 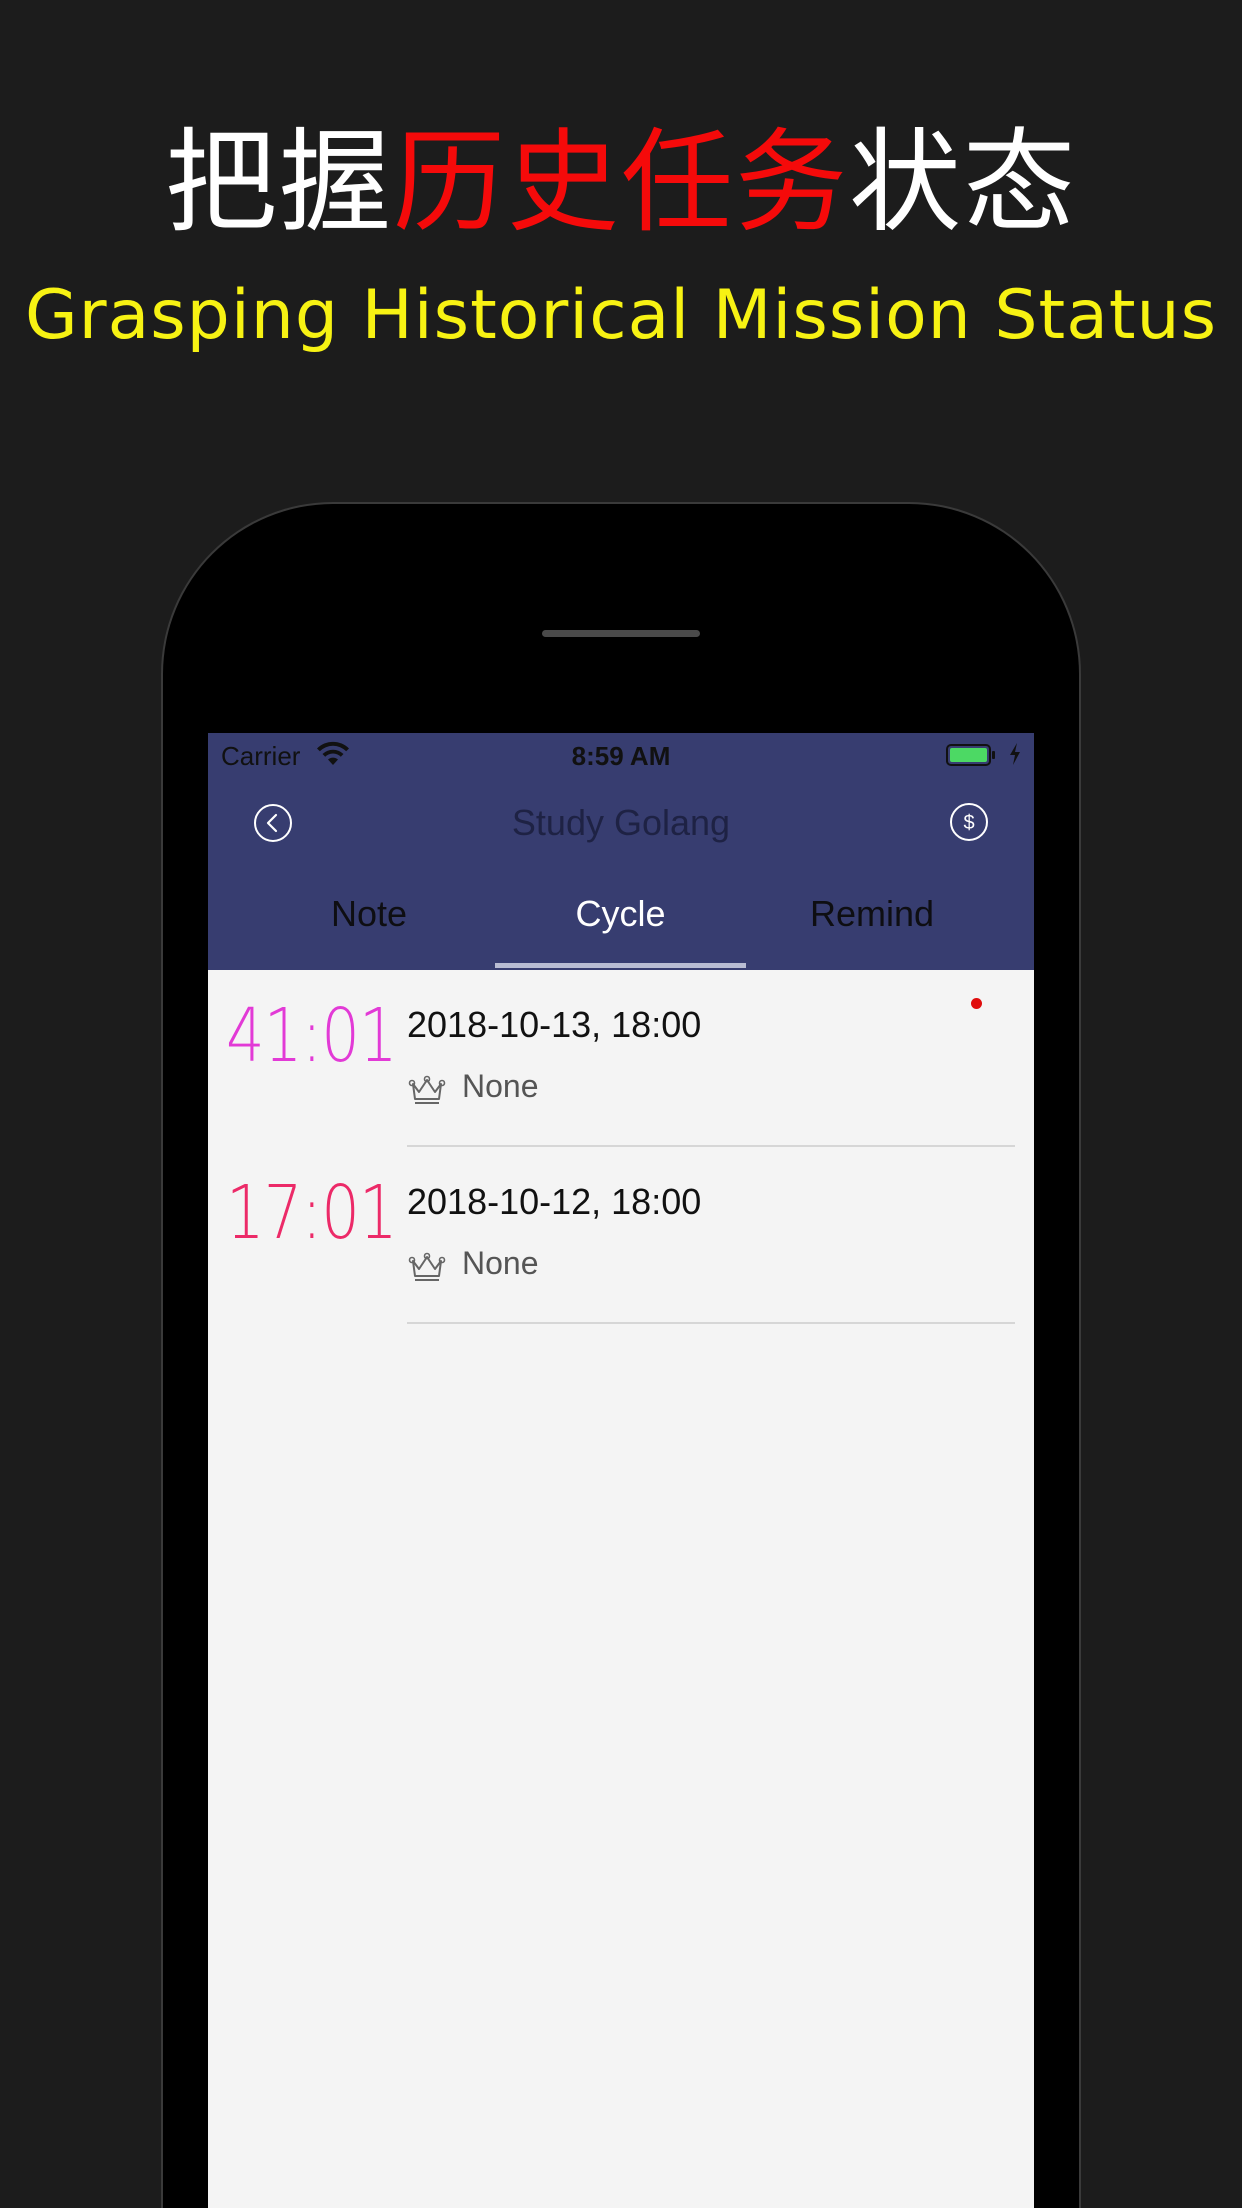 I want to click on headline-cn-highlight: 历史任务, so click(x=621, y=183).